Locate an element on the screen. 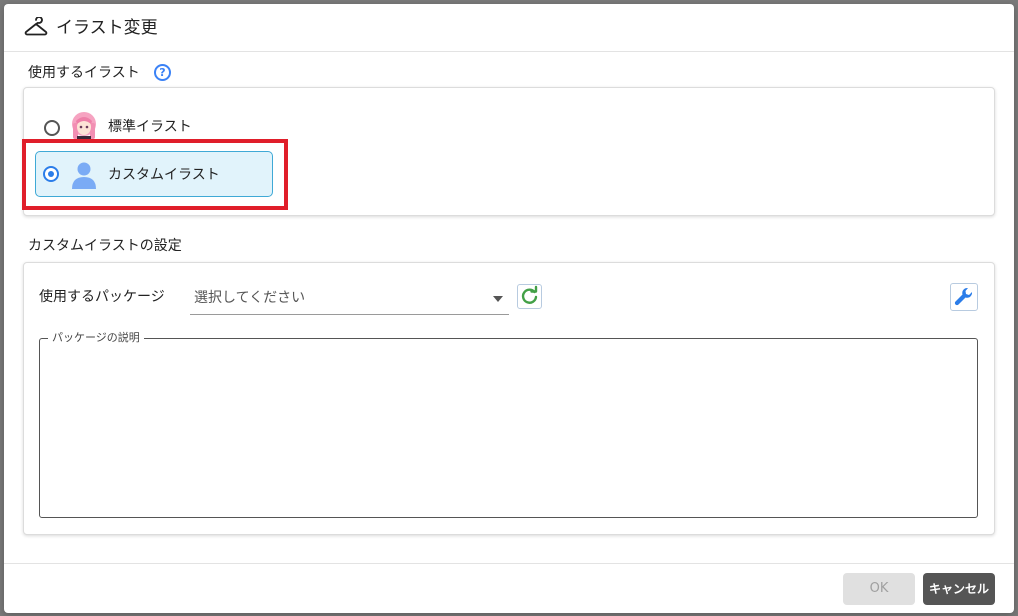  package-select: 選択してください is located at coordinates (349, 299).